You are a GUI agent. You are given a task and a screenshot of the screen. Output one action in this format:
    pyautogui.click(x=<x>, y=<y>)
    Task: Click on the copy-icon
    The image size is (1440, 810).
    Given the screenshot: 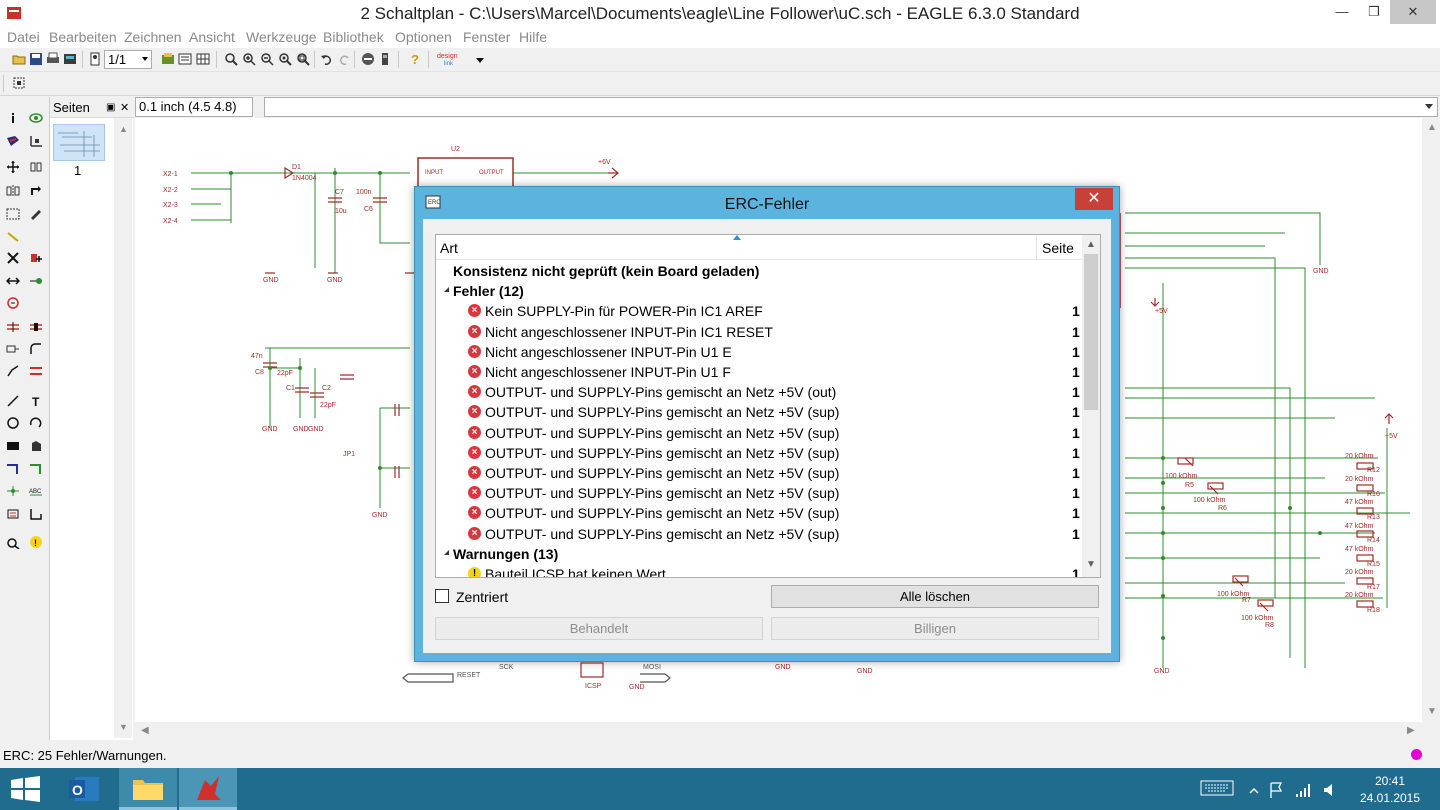 What is the action you would take?
    pyautogui.click(x=36, y=167)
    